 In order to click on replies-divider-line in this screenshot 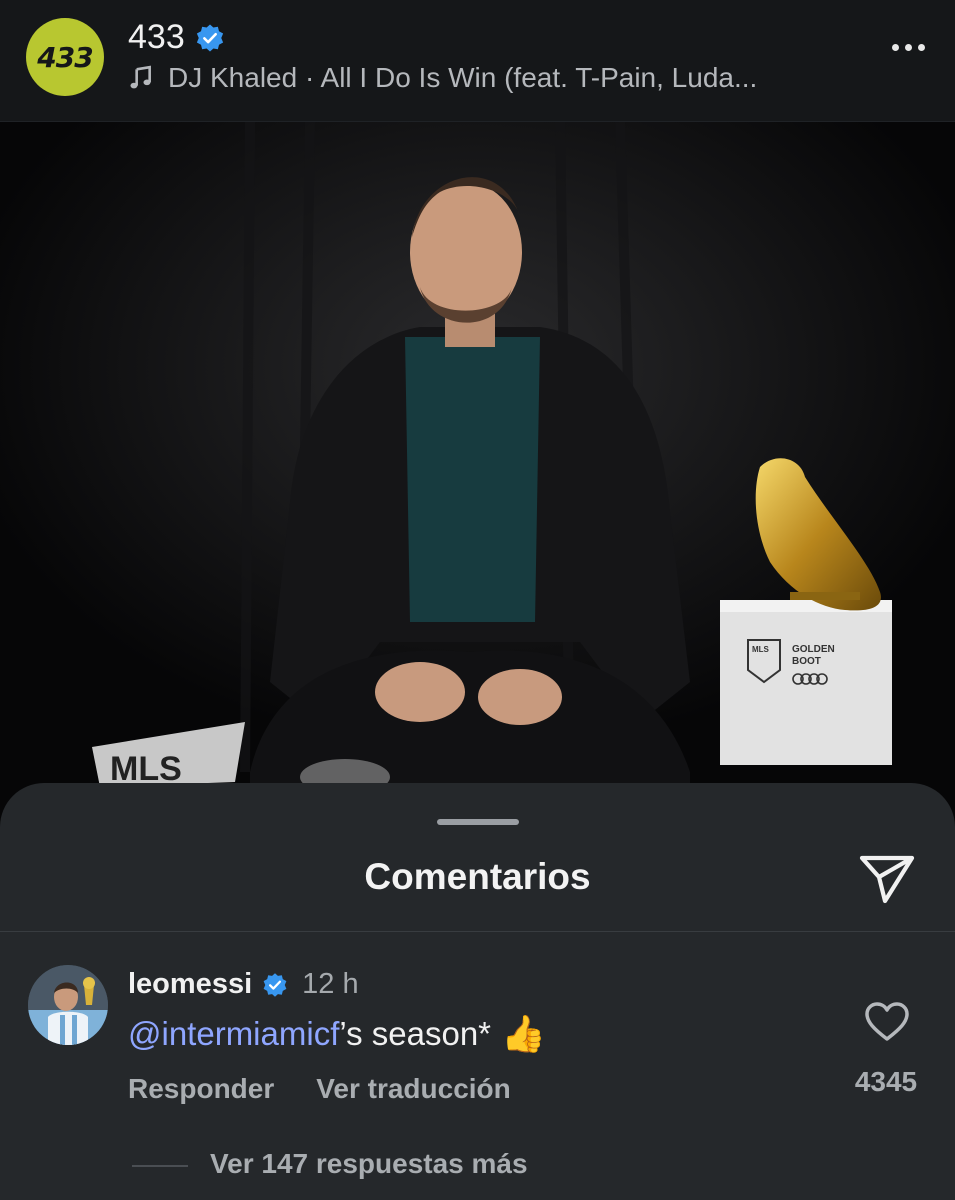, I will do `click(160, 1166)`.